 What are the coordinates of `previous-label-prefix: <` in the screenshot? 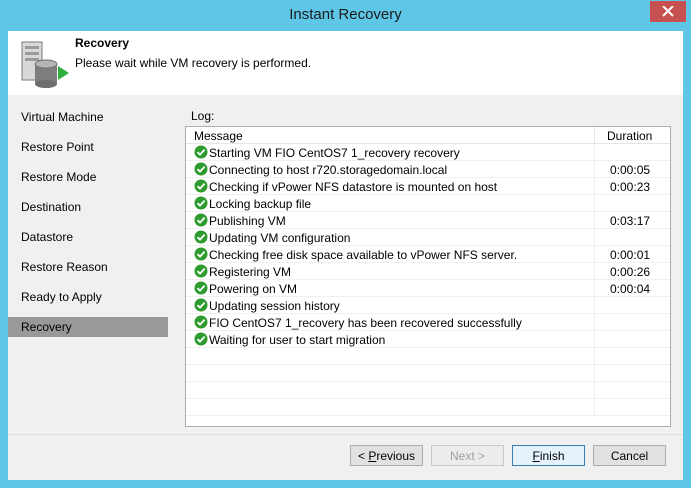 It's located at (363, 456).